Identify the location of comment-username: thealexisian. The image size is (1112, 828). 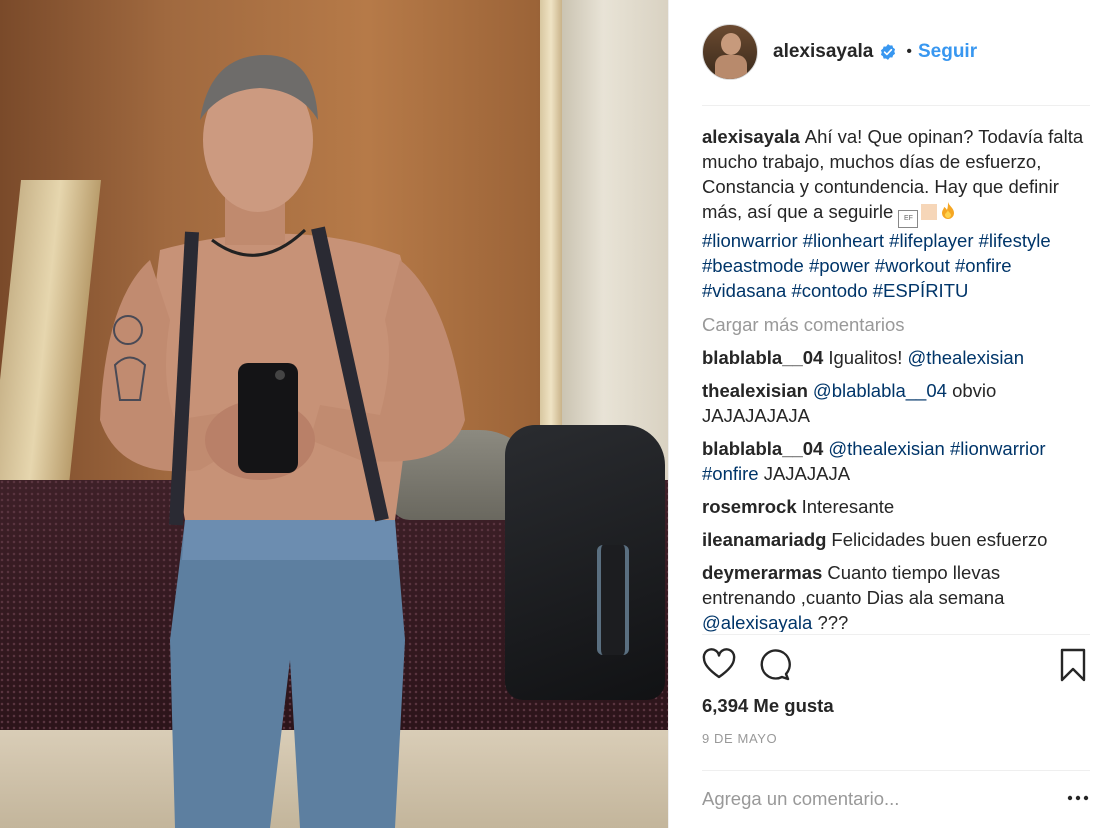
(755, 390).